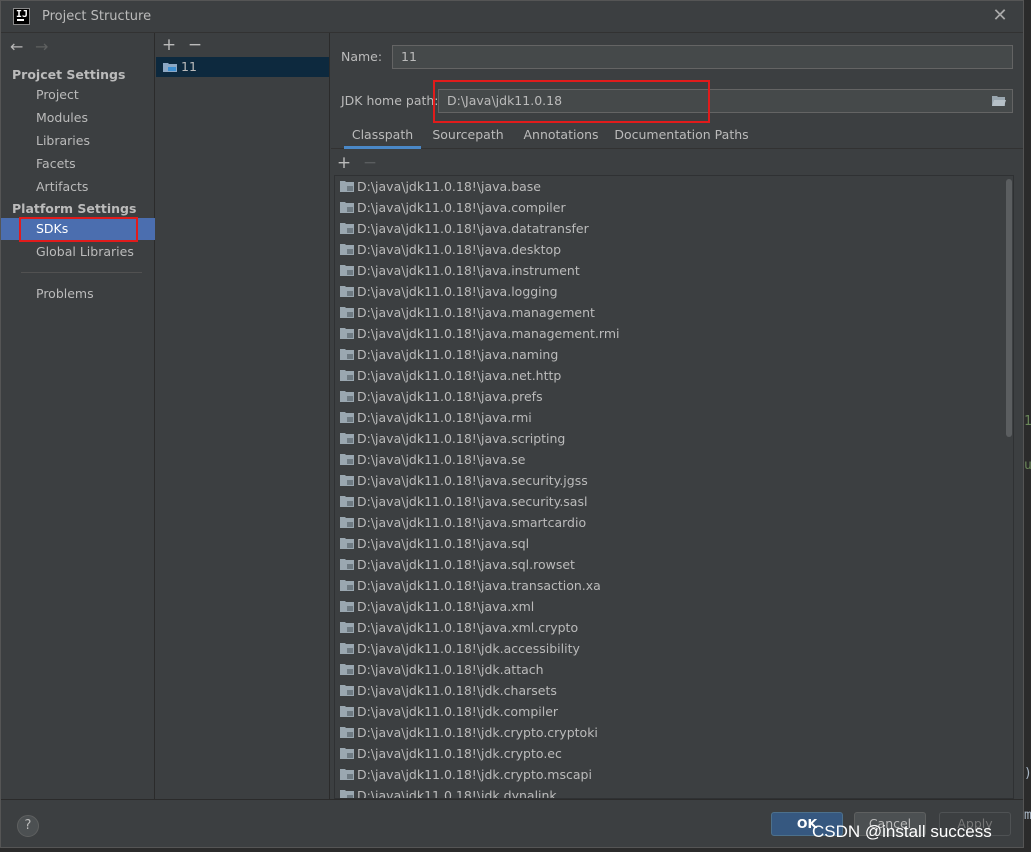  Describe the element at coordinates (674, 669) in the screenshot. I see `classpath-row: D:\java\jdk11.0.18!\jdk.attach` at that location.